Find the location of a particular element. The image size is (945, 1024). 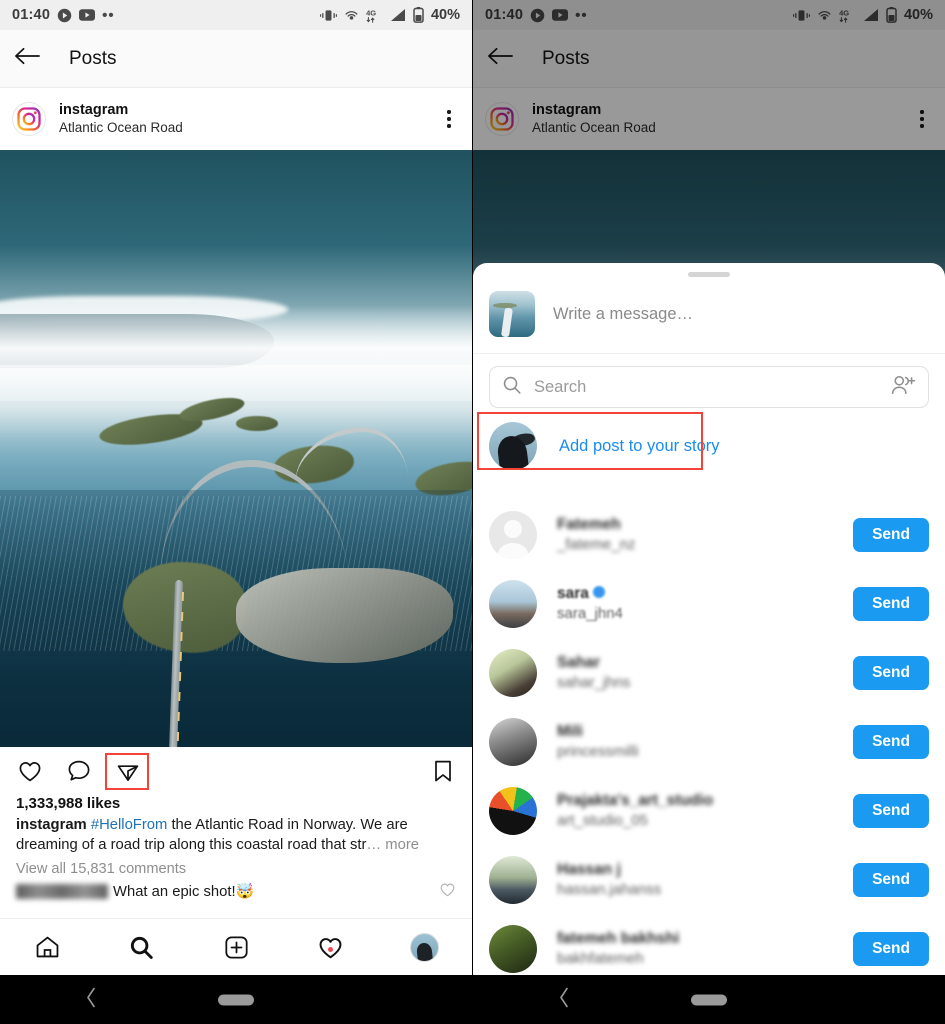

search-icon is located at coordinates (512, 387).